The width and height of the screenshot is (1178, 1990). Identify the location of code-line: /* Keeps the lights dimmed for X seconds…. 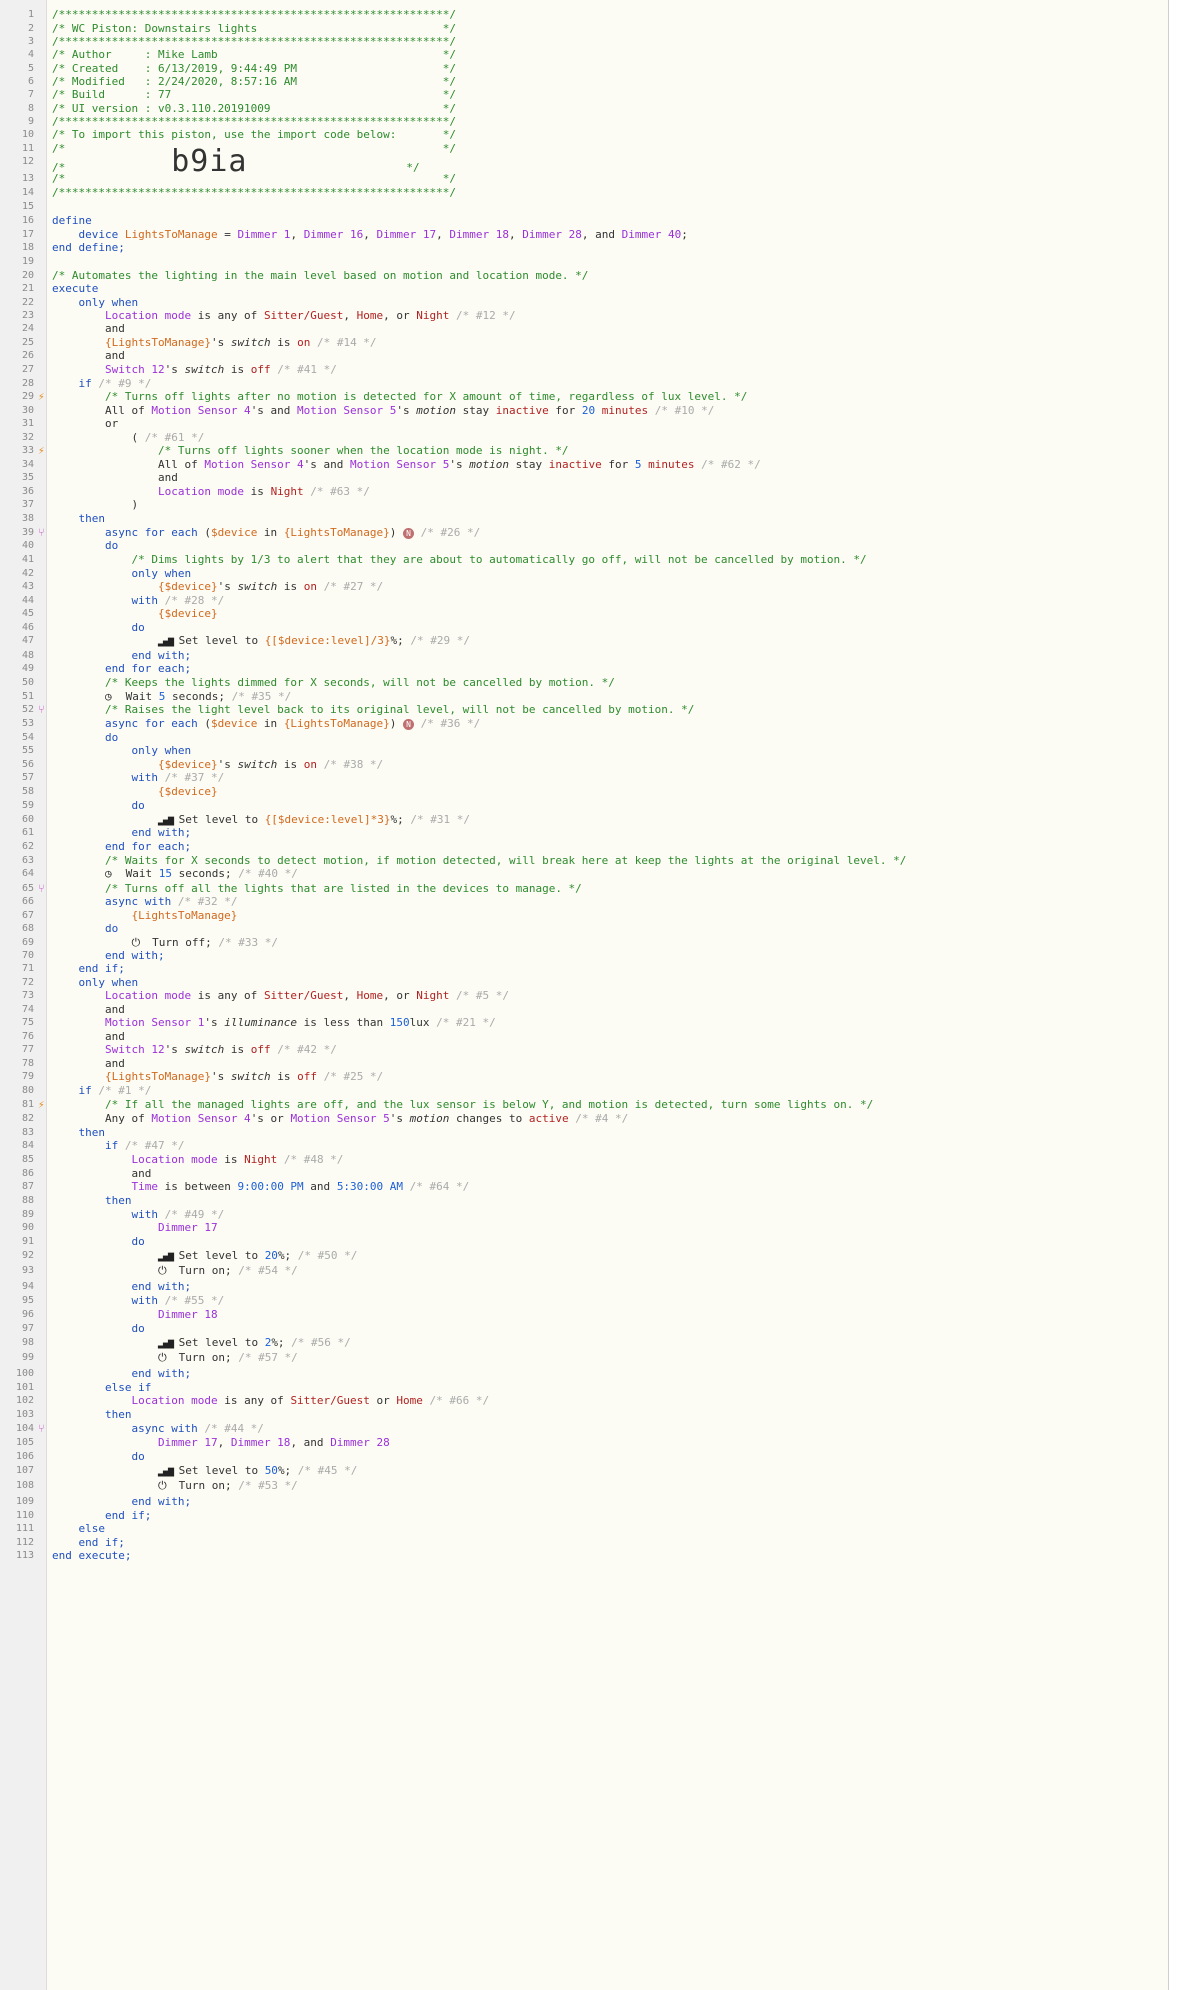
(333, 683).